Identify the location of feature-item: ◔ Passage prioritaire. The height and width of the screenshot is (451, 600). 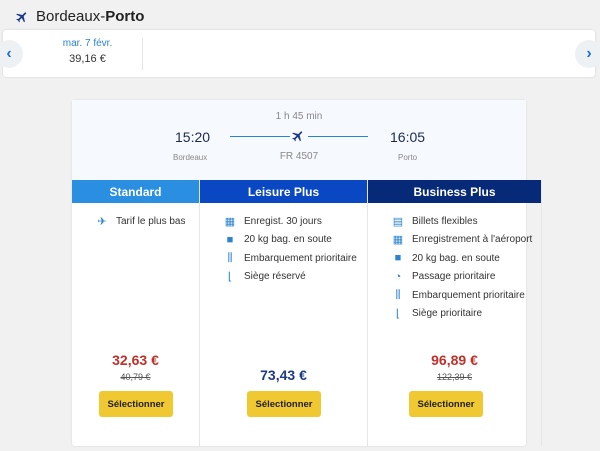
(466, 277).